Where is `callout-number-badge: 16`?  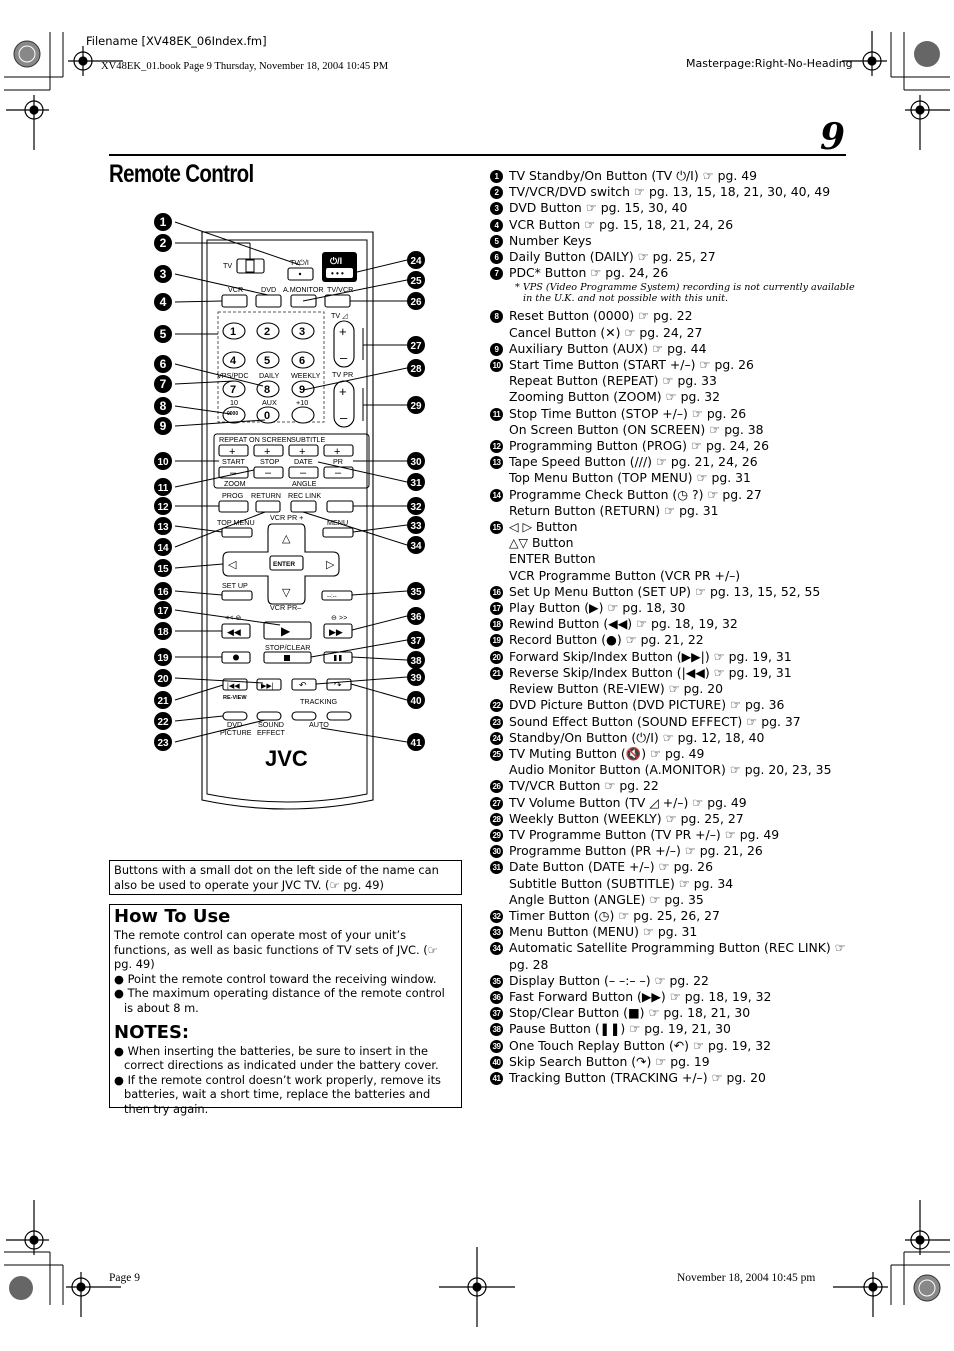 callout-number-badge: 16 is located at coordinates (496, 592).